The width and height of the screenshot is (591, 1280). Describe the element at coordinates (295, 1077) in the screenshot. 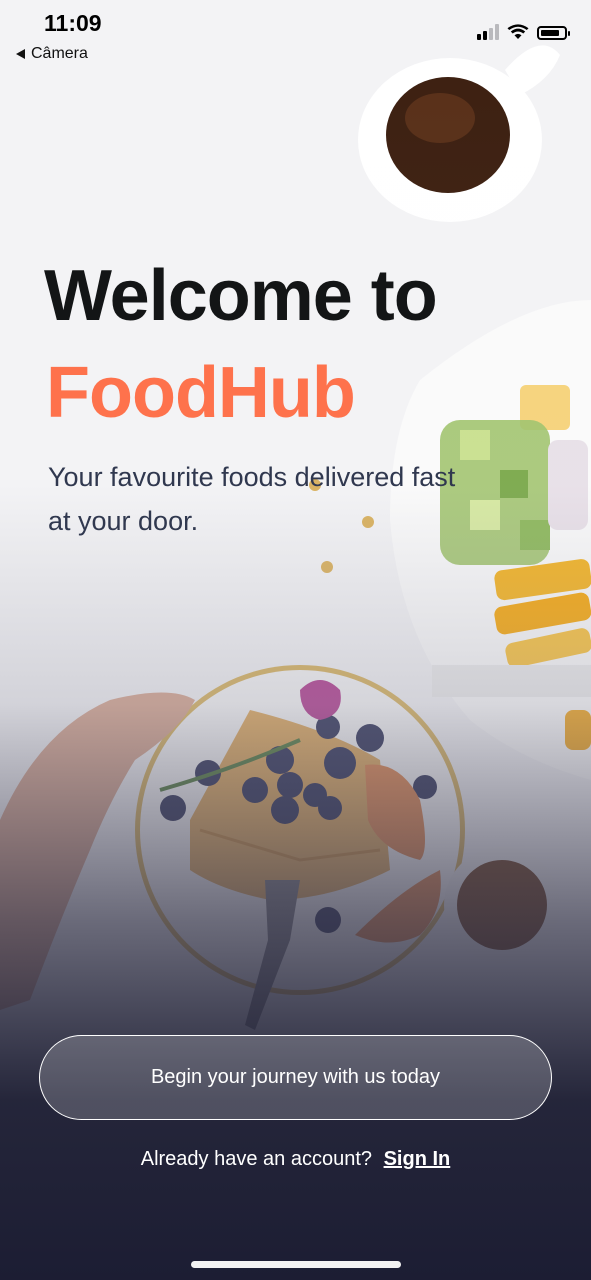

I see `begin-journey-button: Begin your journey with us today` at that location.